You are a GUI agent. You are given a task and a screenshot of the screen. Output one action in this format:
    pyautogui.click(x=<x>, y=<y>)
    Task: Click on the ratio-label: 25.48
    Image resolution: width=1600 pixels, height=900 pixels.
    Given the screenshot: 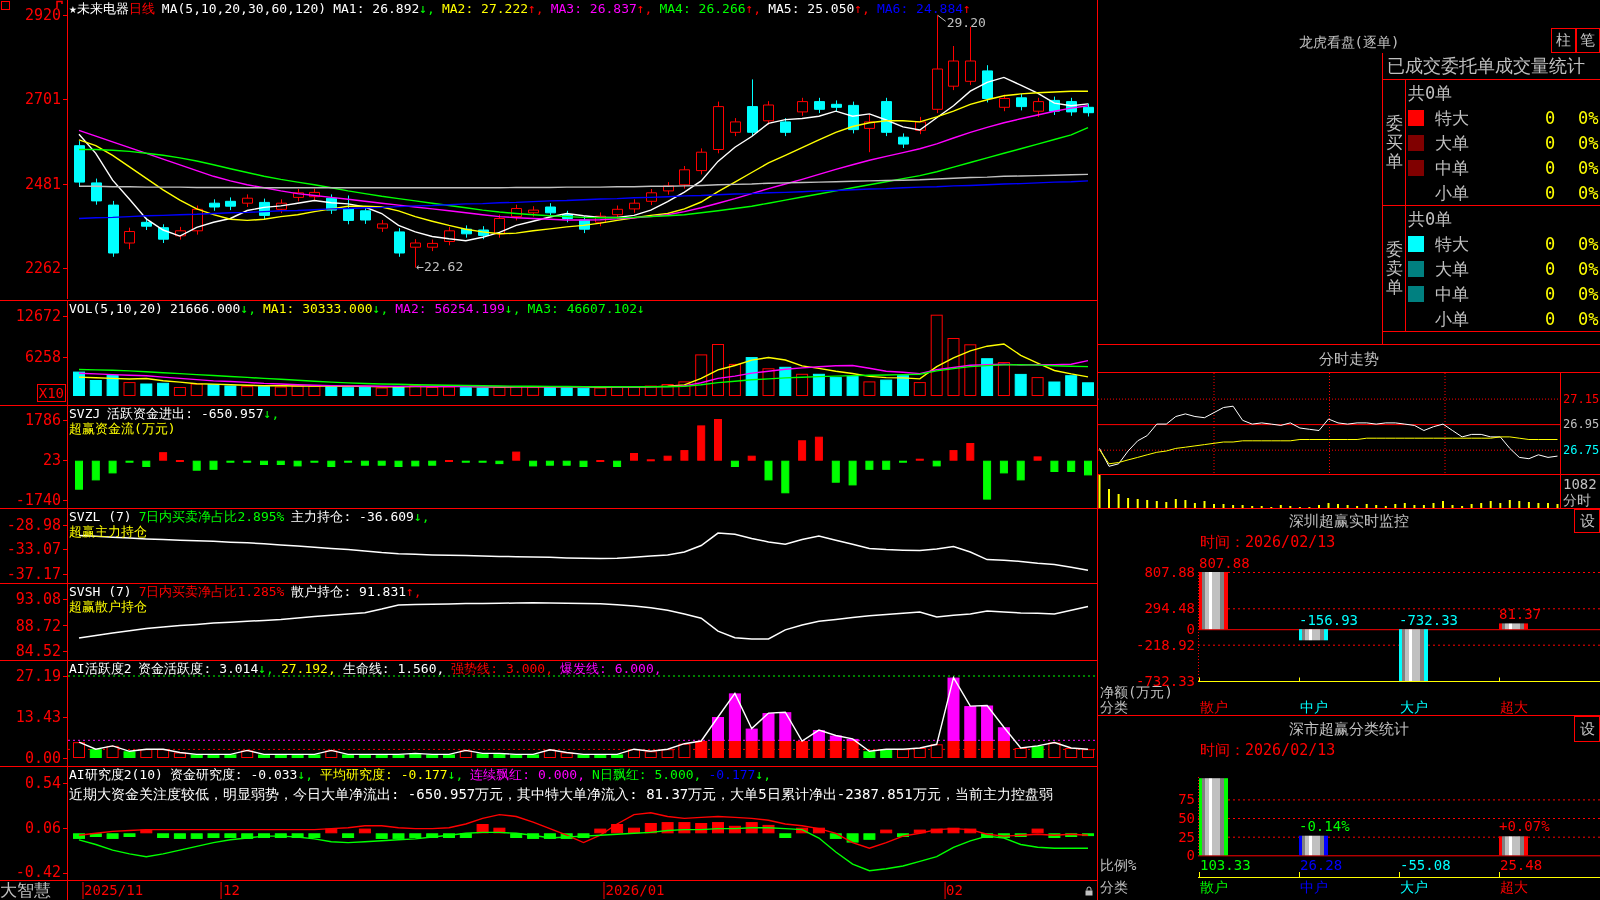 What is the action you would take?
    pyautogui.click(x=1521, y=865)
    